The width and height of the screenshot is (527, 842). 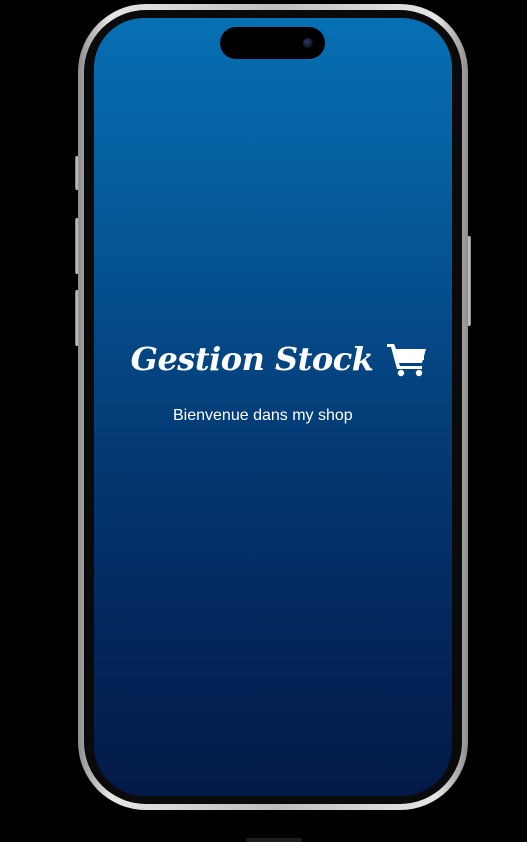 I want to click on dynamic-island, so click(x=272, y=43).